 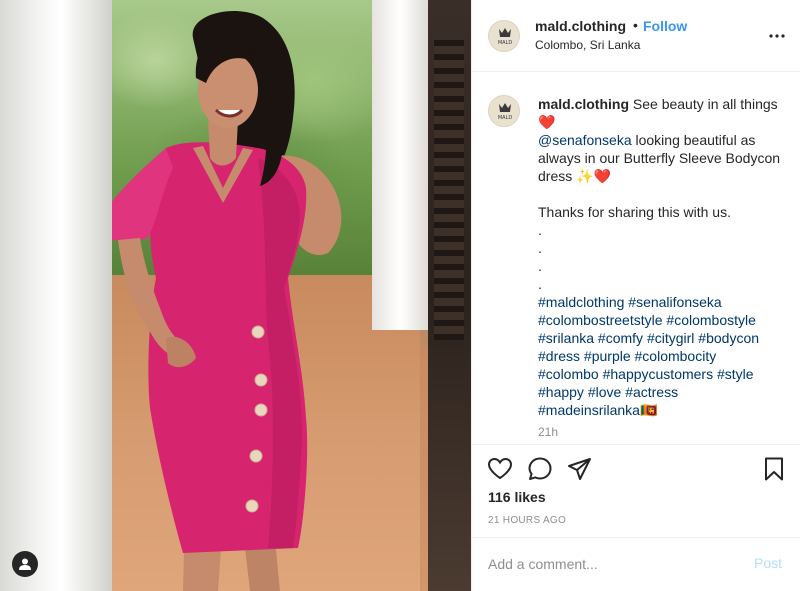 What do you see at coordinates (600, 320) in the screenshot?
I see `hashtag: #colombostreetstyle` at bounding box center [600, 320].